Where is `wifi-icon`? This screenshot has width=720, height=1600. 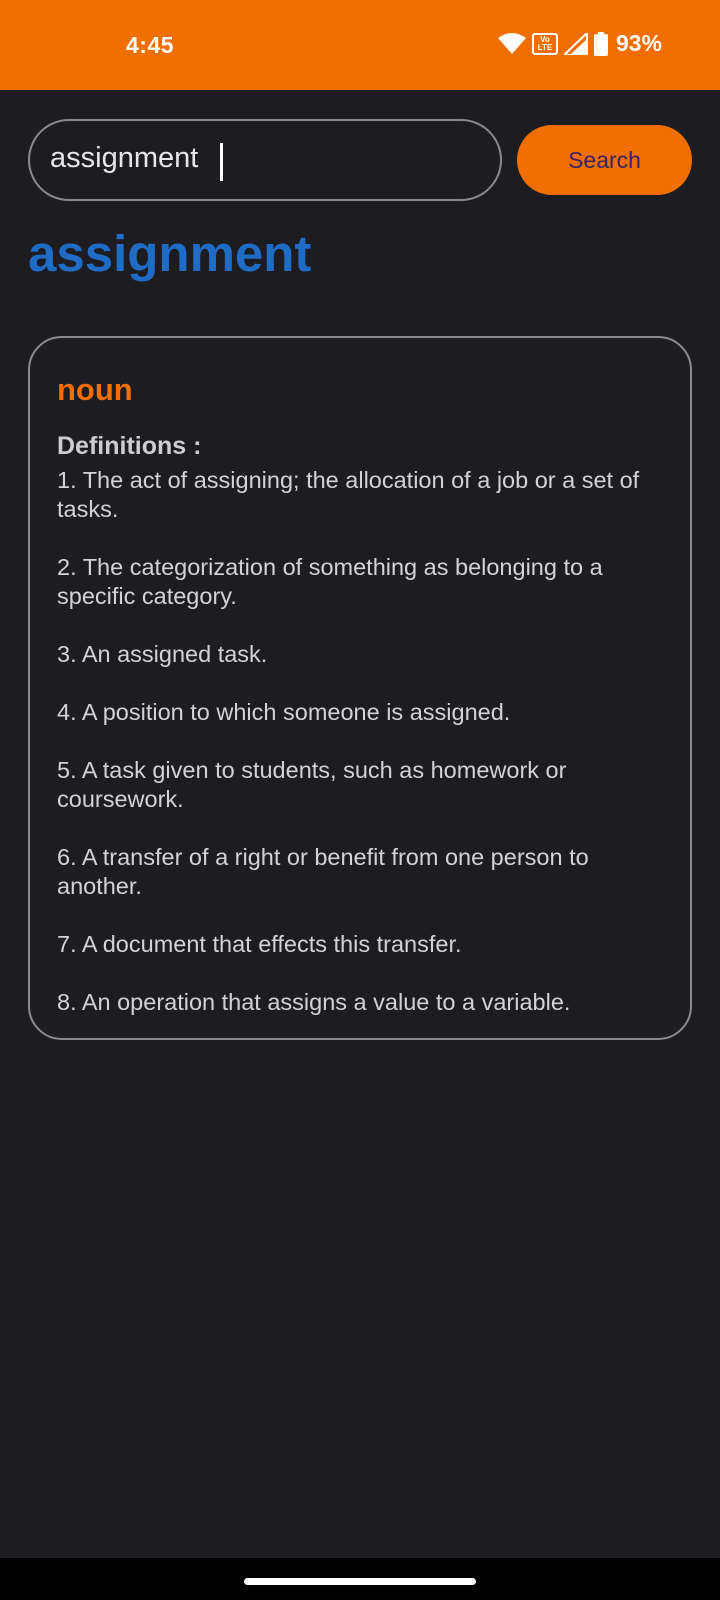 wifi-icon is located at coordinates (511, 43).